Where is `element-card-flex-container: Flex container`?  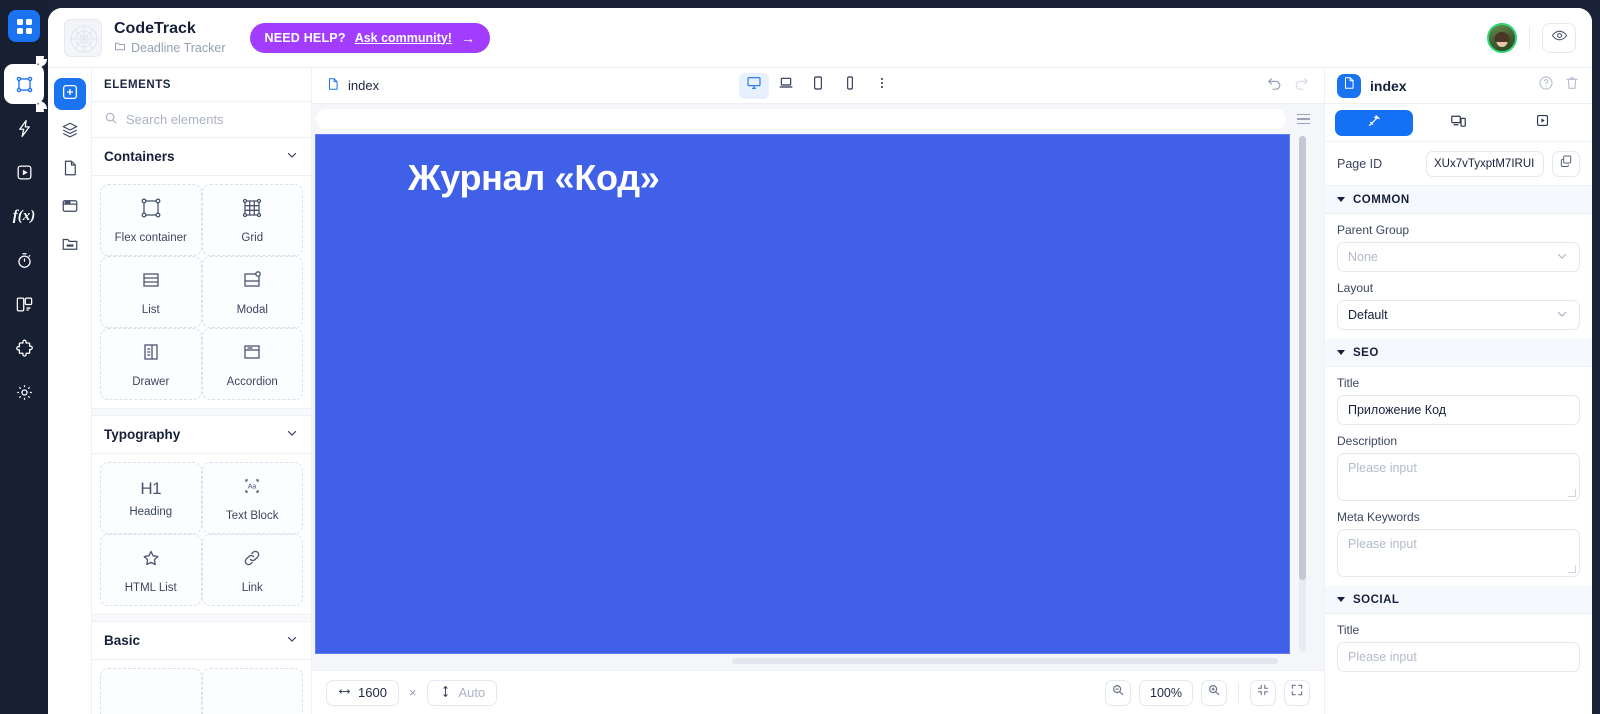 element-card-flex-container: Flex container is located at coordinates (151, 220).